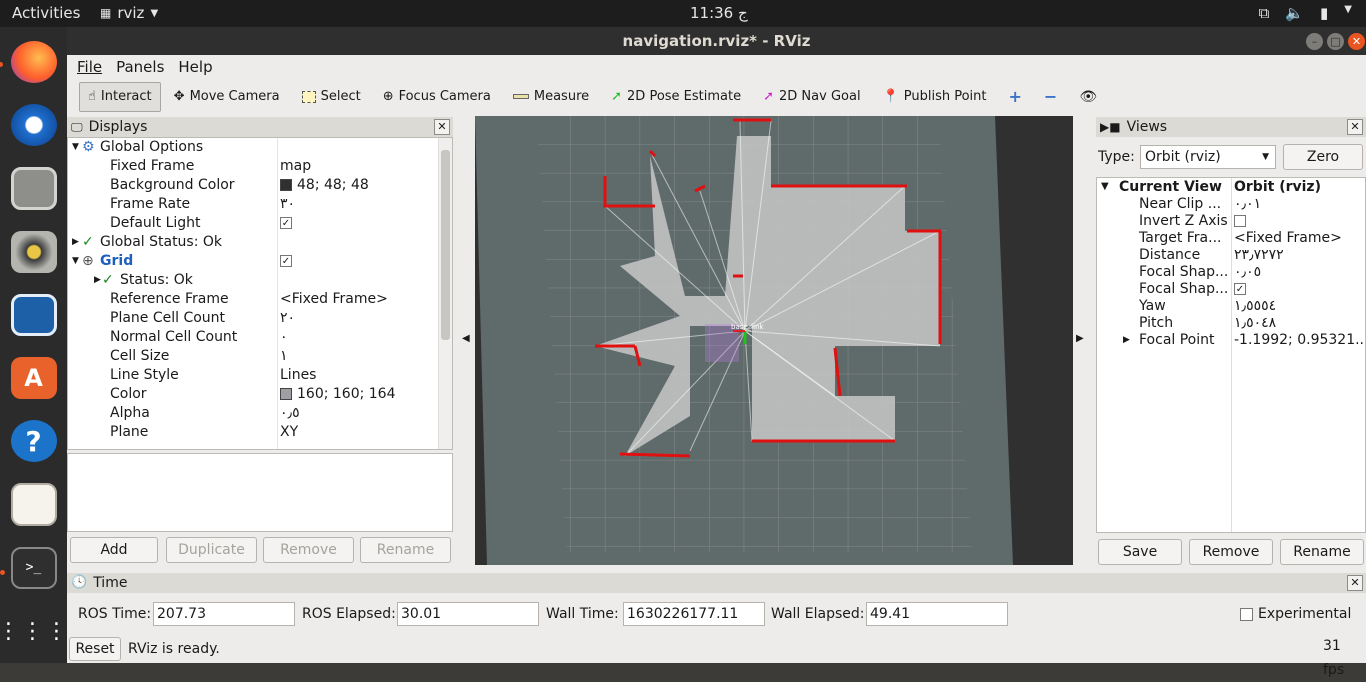 This screenshot has height=682, width=1366. I want to click on zero-button: Zero, so click(1323, 157).